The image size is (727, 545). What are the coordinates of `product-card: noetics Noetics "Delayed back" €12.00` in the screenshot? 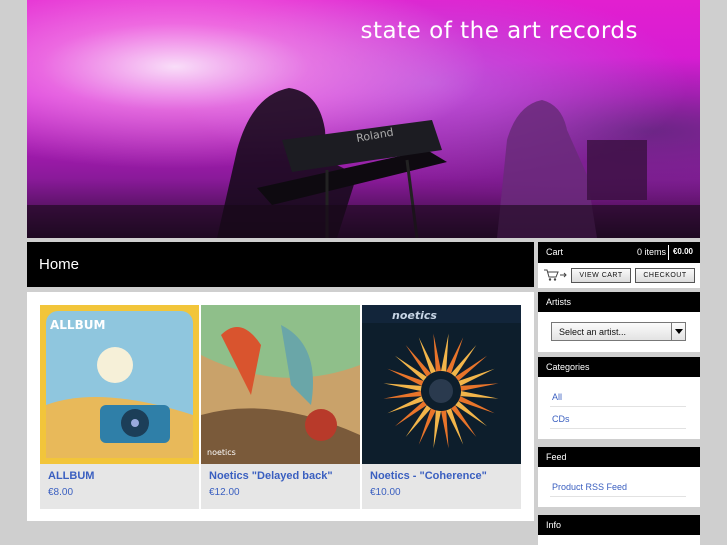 It's located at (280, 407).